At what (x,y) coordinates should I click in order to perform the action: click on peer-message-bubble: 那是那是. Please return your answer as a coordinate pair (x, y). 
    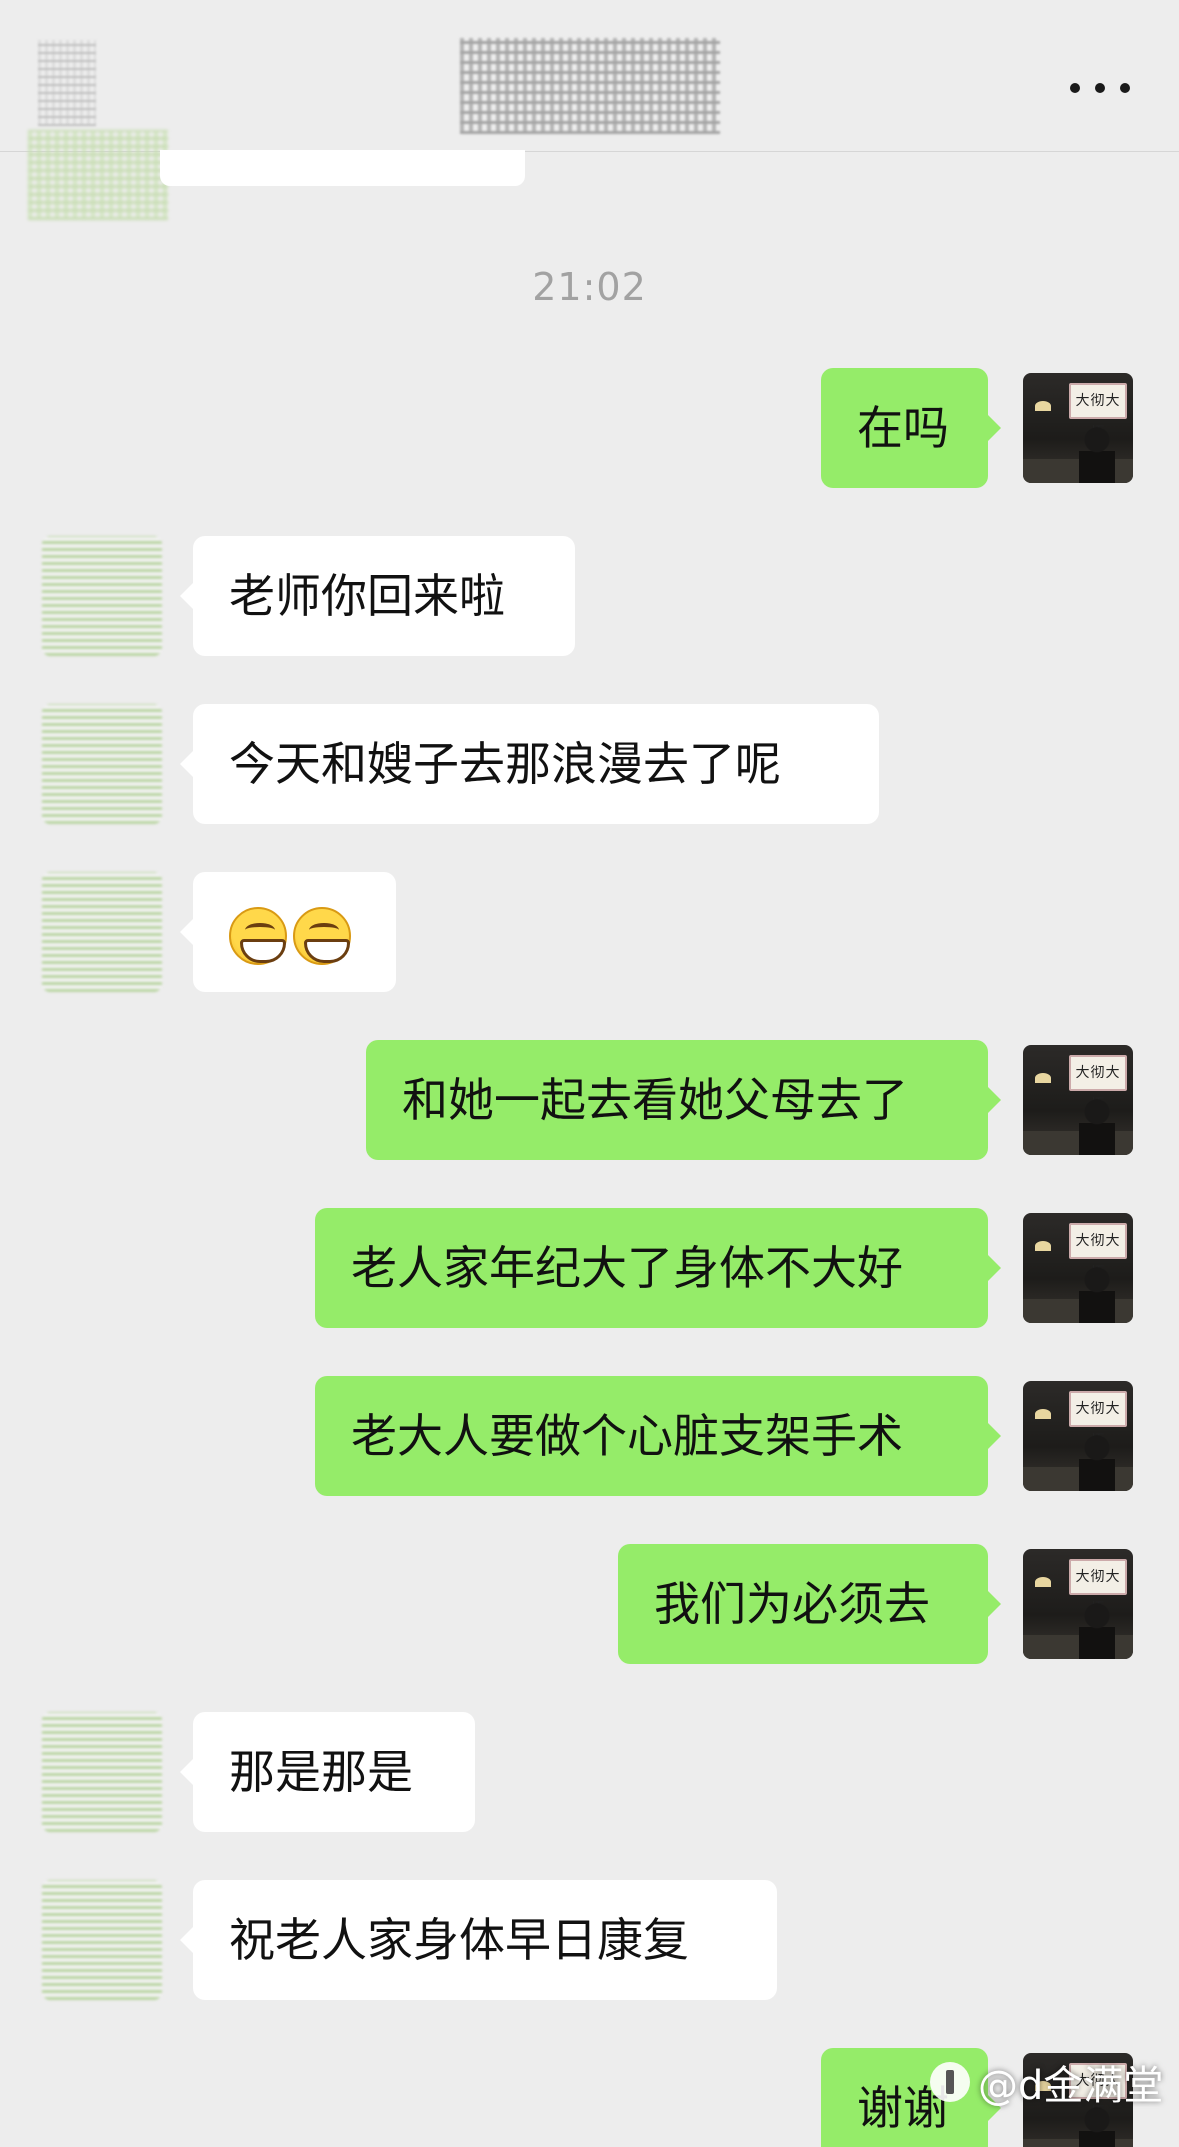
    Looking at the image, I should click on (327, 1772).